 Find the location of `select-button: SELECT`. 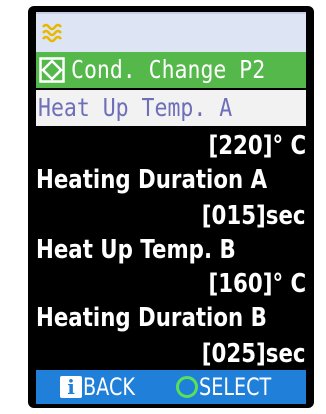

select-button: SELECT is located at coordinates (232, 387).